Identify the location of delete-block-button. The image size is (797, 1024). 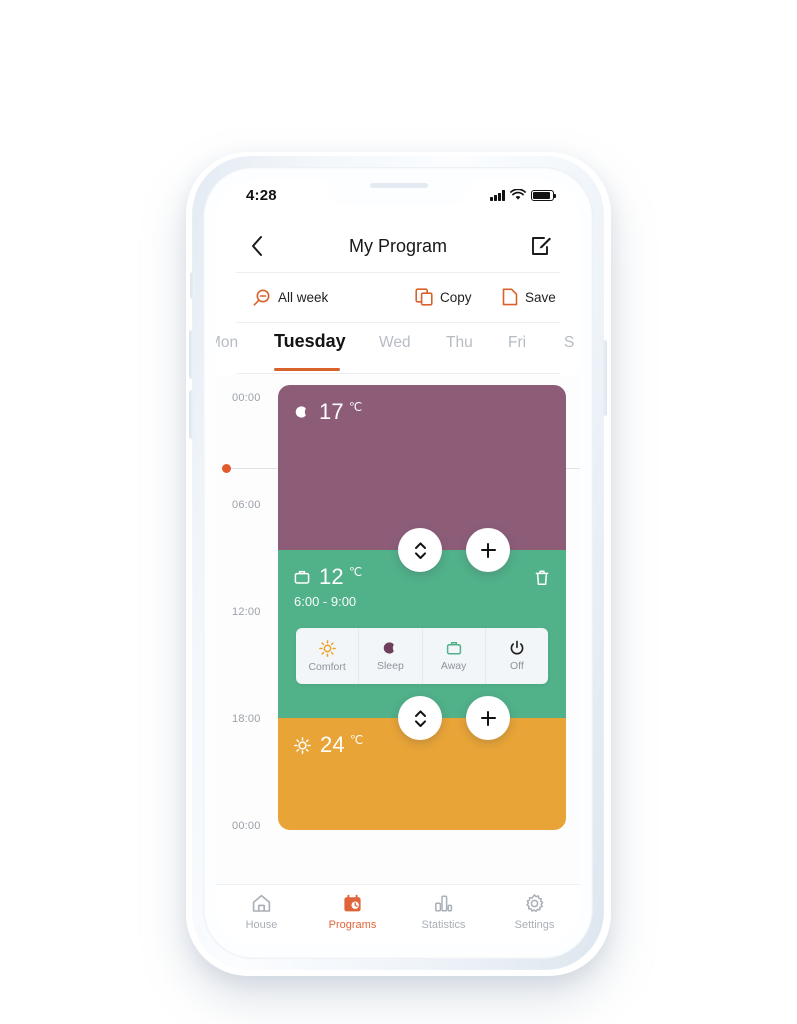
(542, 580).